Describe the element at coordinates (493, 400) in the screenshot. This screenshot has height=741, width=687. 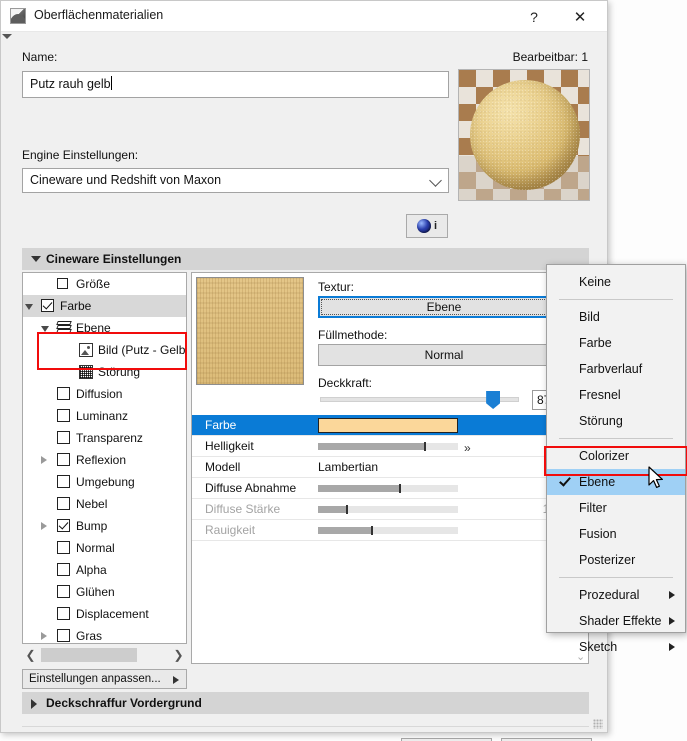
I see `opacity-slider-handle` at that location.